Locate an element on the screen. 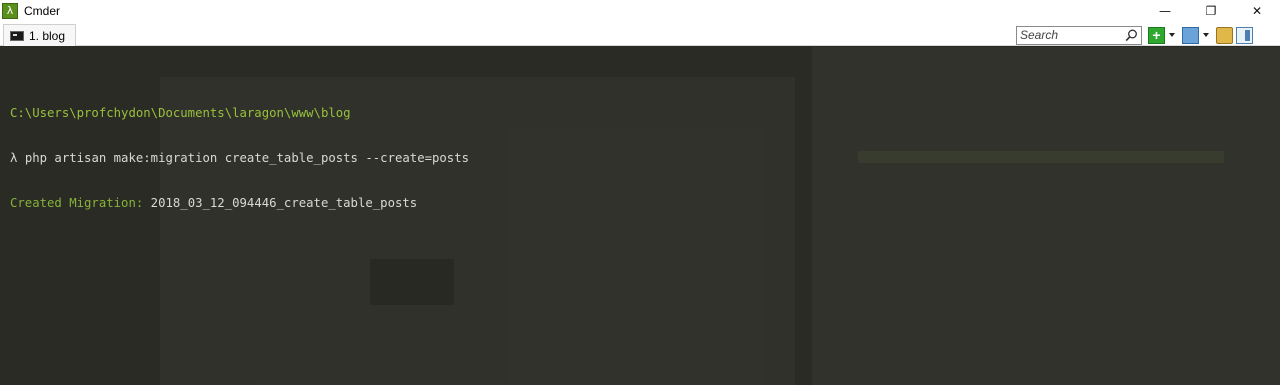 This screenshot has height=385, width=1280. restore-button: ❐ is located at coordinates (1211, 11).